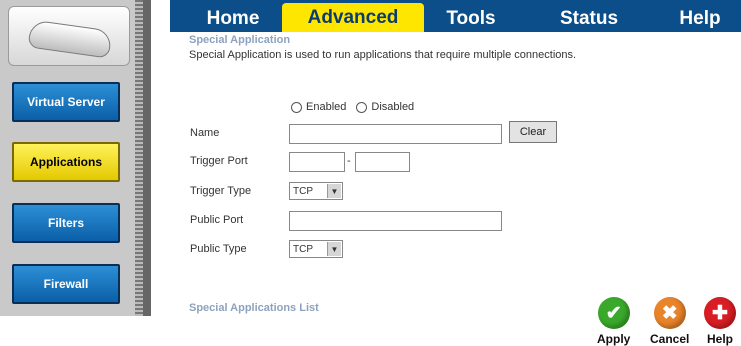 Image resolution: width=741 pixels, height=346 pixels. Describe the element at coordinates (720, 313) in the screenshot. I see `plus-icon: ✚` at that location.